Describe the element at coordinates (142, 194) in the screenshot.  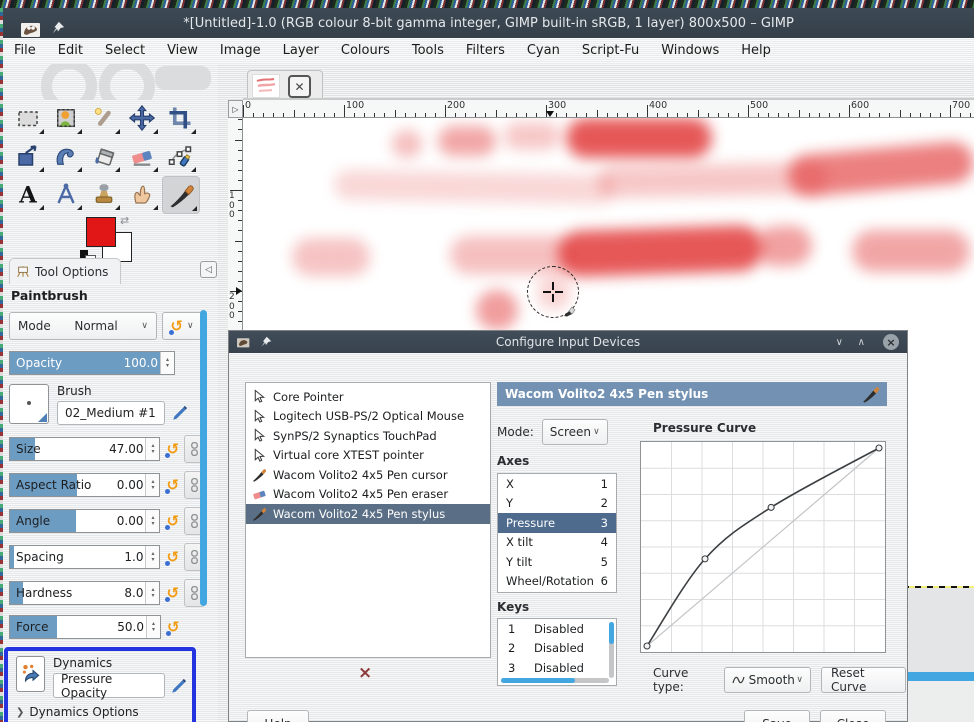
I see `tool-smudge` at that location.